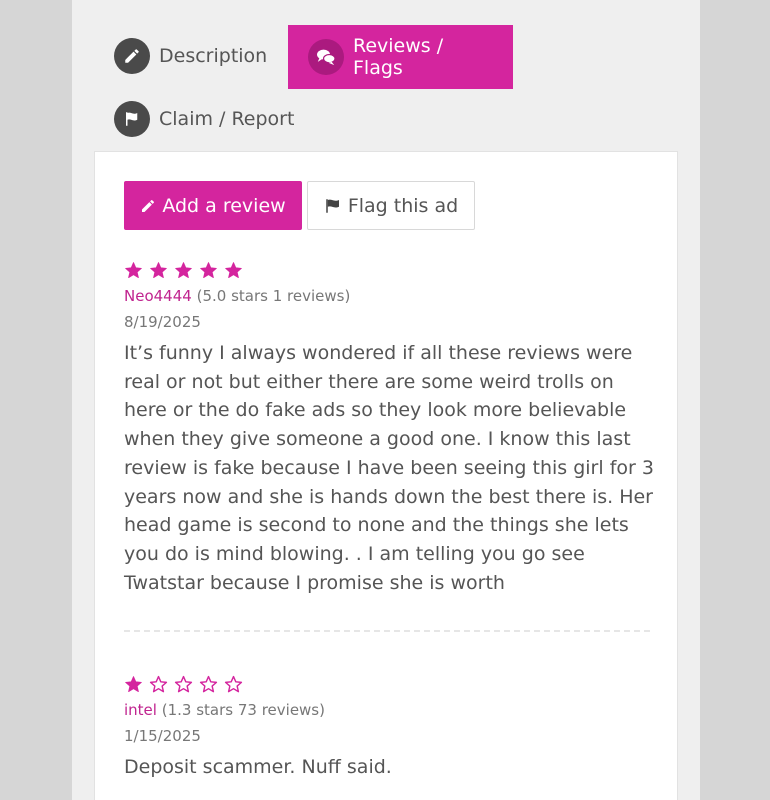  Describe the element at coordinates (140, 710) in the screenshot. I see `review-author: intel` at that location.